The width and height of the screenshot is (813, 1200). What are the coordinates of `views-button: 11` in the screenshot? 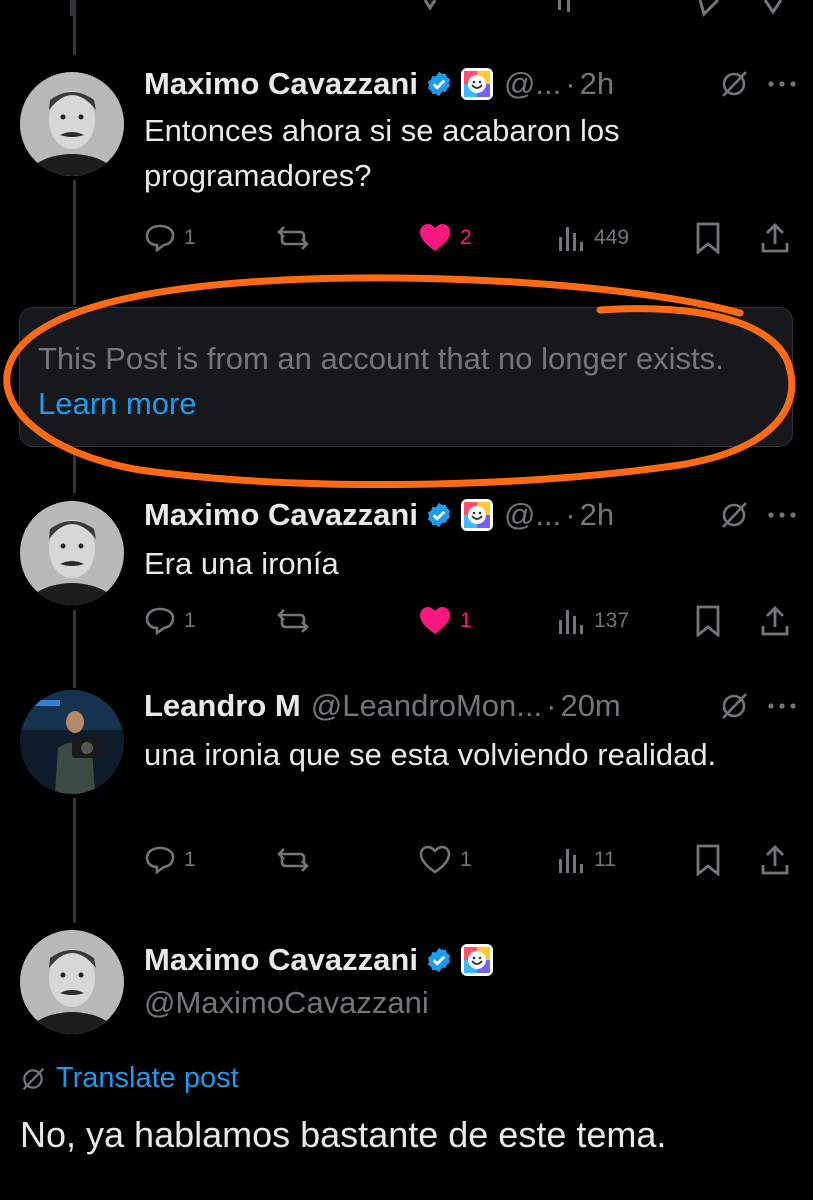 It's located at (586, 860).